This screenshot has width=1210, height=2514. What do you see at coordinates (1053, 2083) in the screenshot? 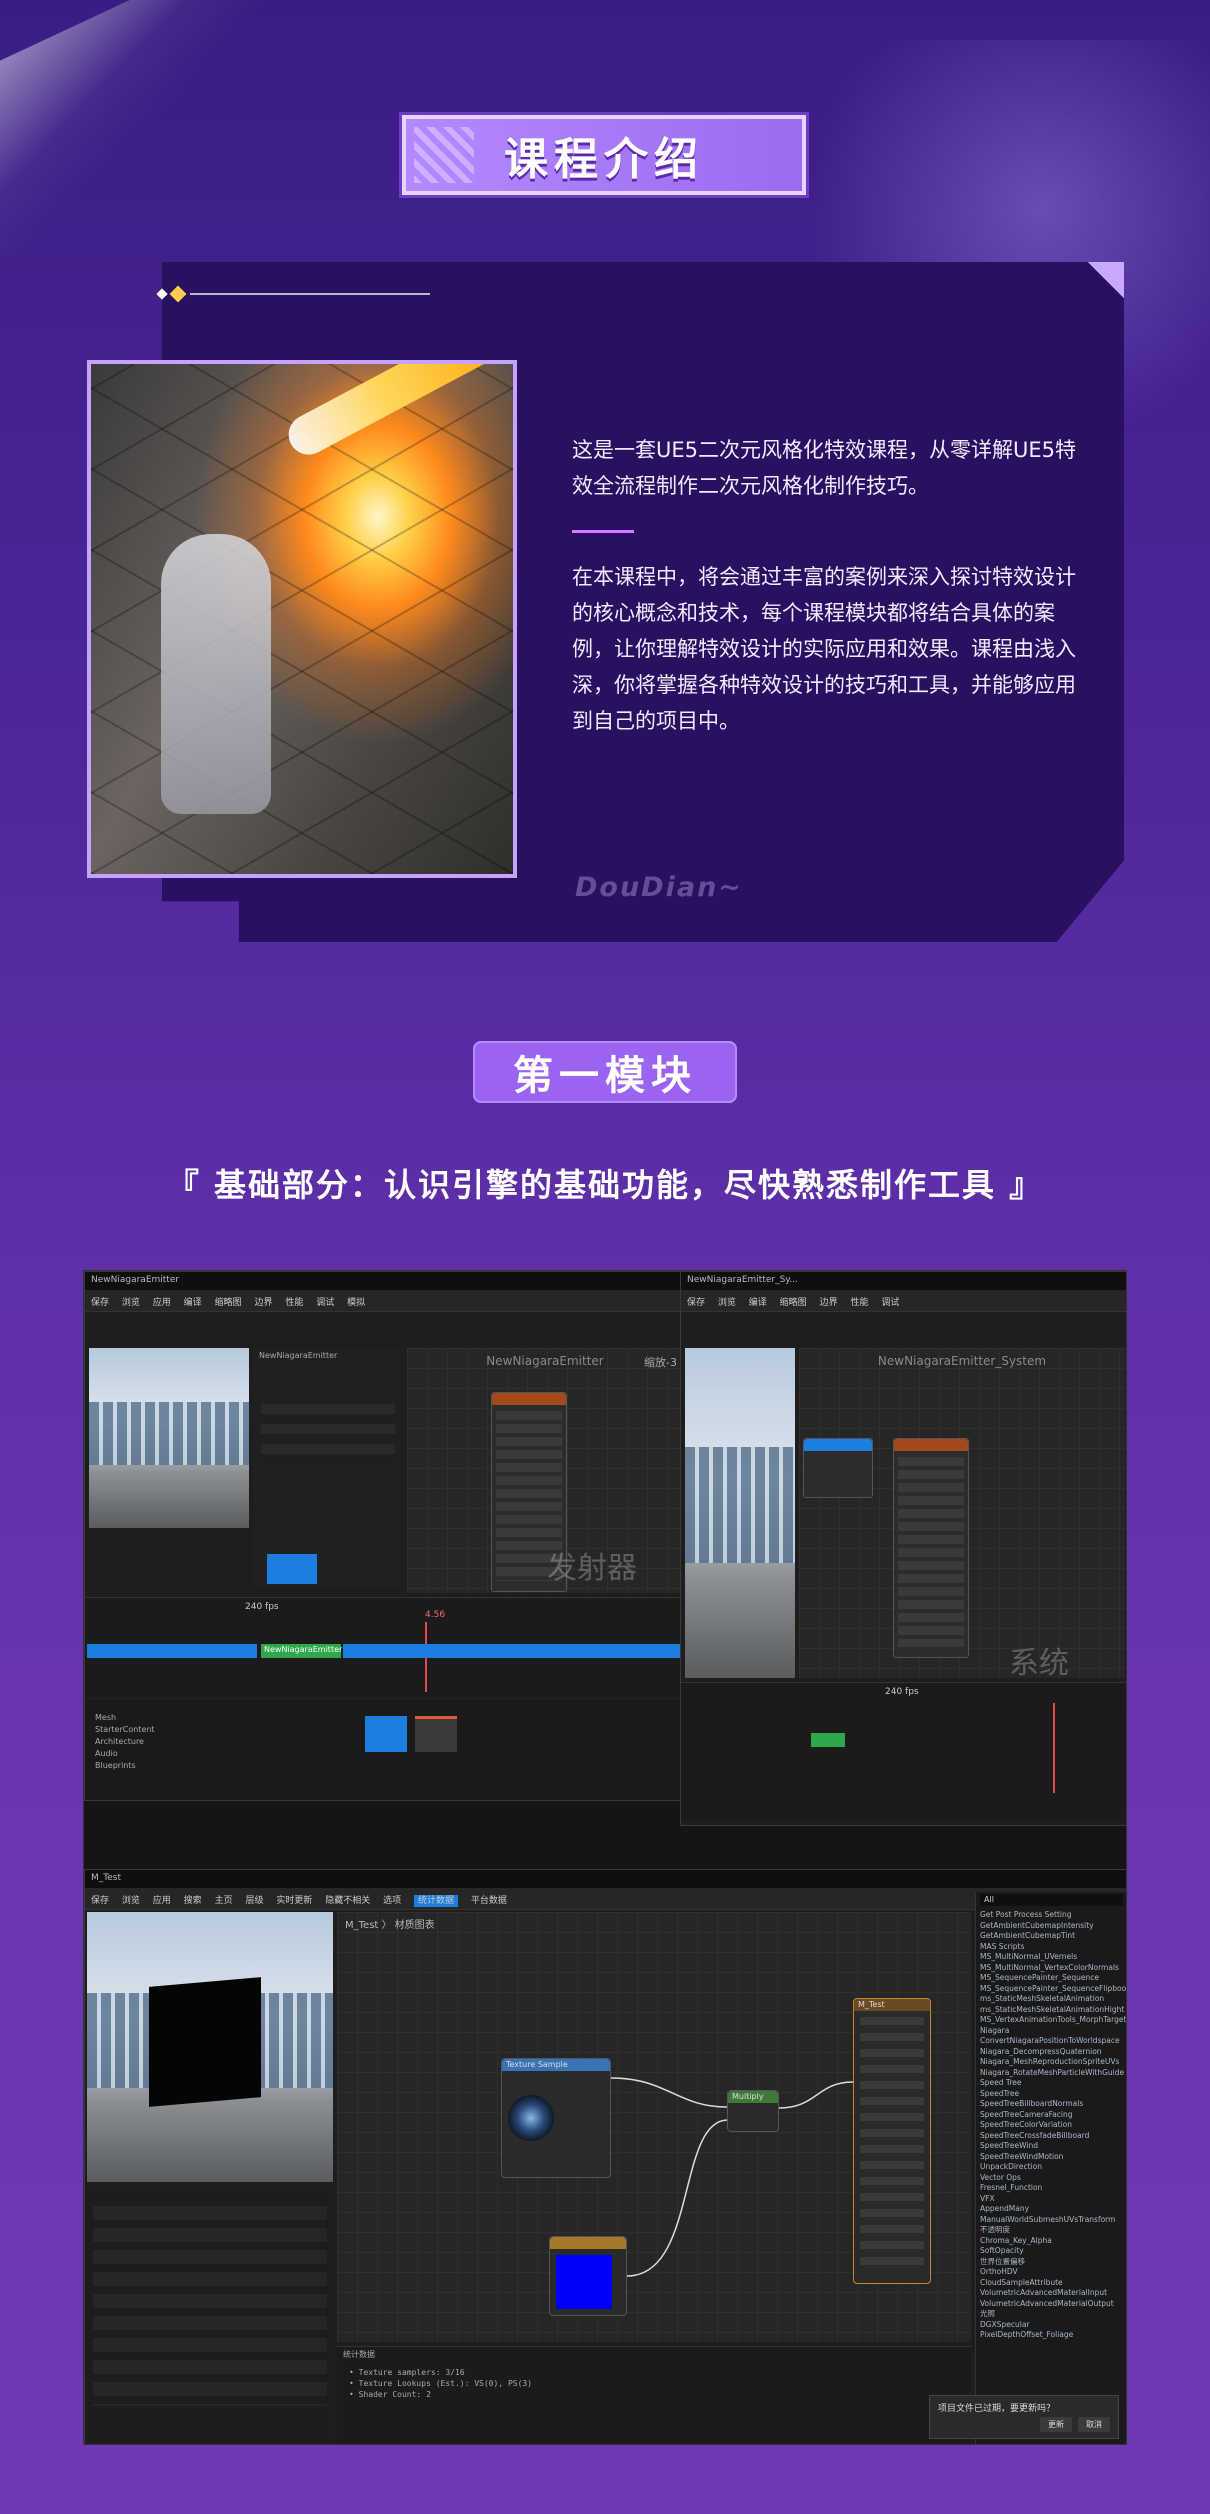
I see `palette-item: Speed Tree` at bounding box center [1053, 2083].